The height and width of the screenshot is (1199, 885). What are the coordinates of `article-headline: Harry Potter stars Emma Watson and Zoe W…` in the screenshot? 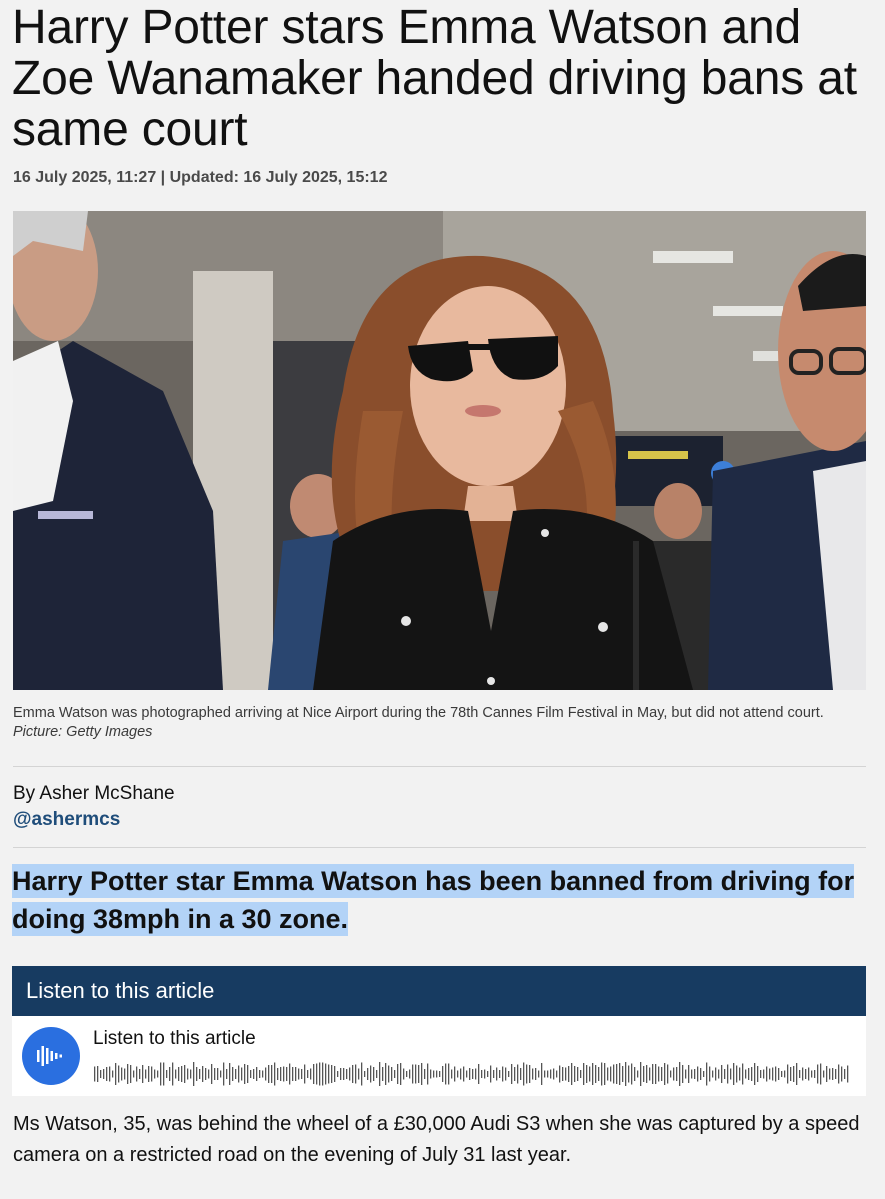 It's located at (434, 78).